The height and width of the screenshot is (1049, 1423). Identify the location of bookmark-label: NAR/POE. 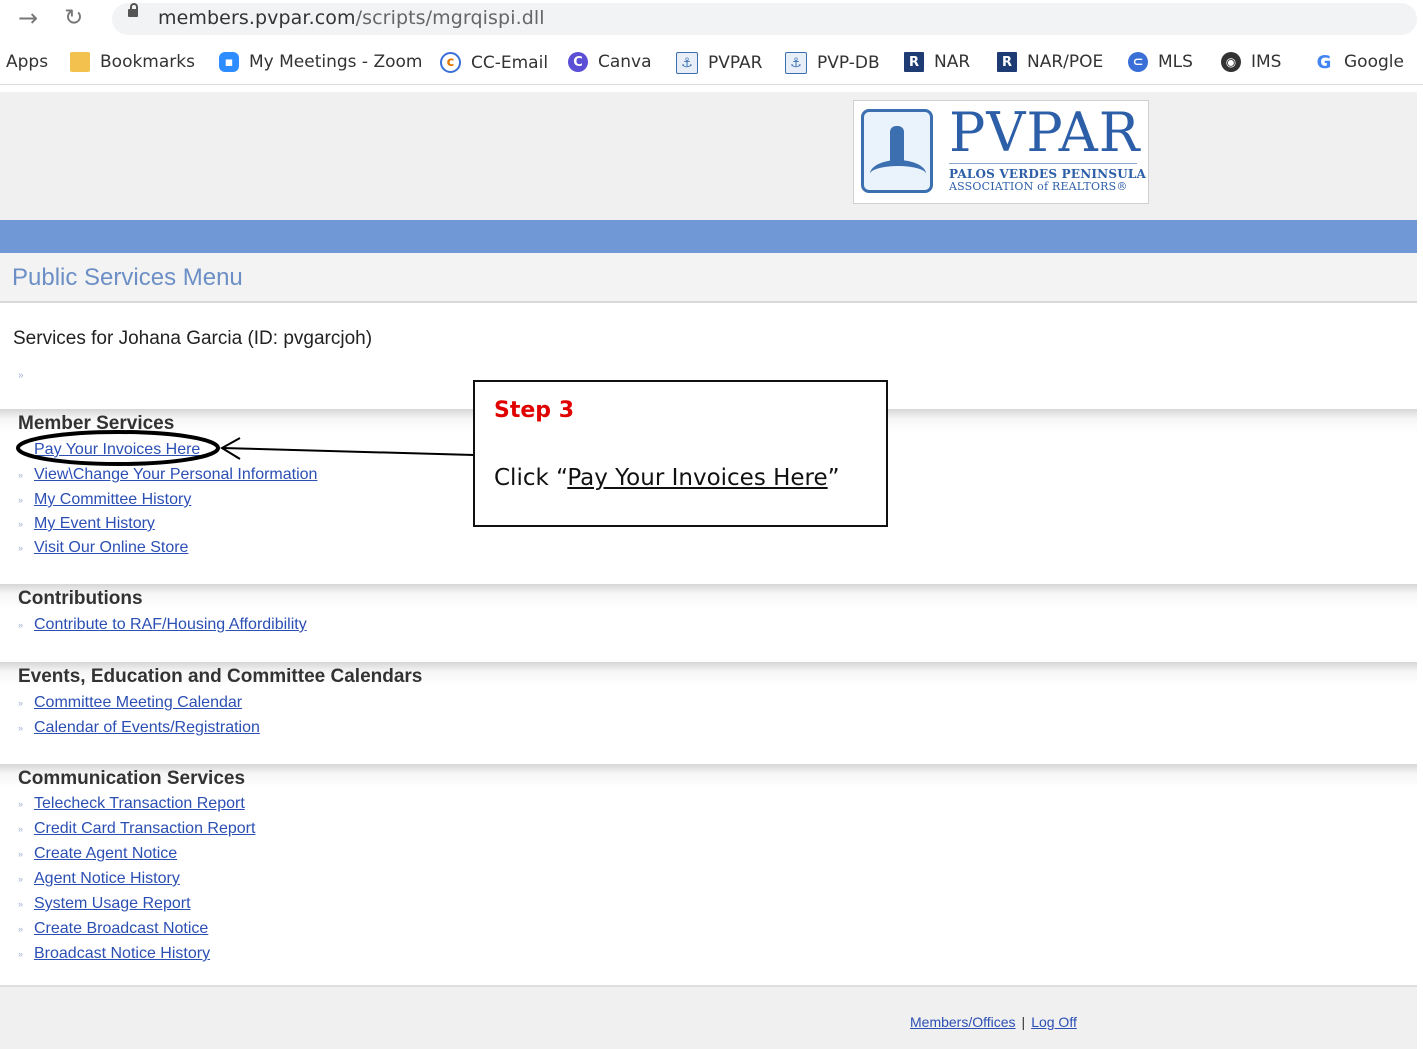
(1065, 62).